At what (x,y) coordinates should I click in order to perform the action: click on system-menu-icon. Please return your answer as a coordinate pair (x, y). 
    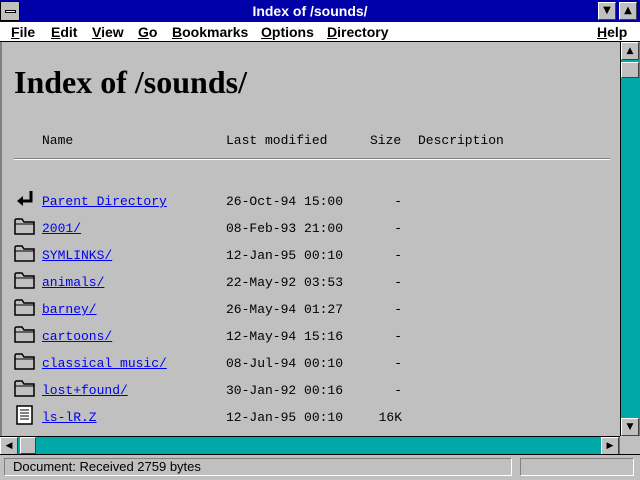
    Looking at the image, I should click on (10, 11).